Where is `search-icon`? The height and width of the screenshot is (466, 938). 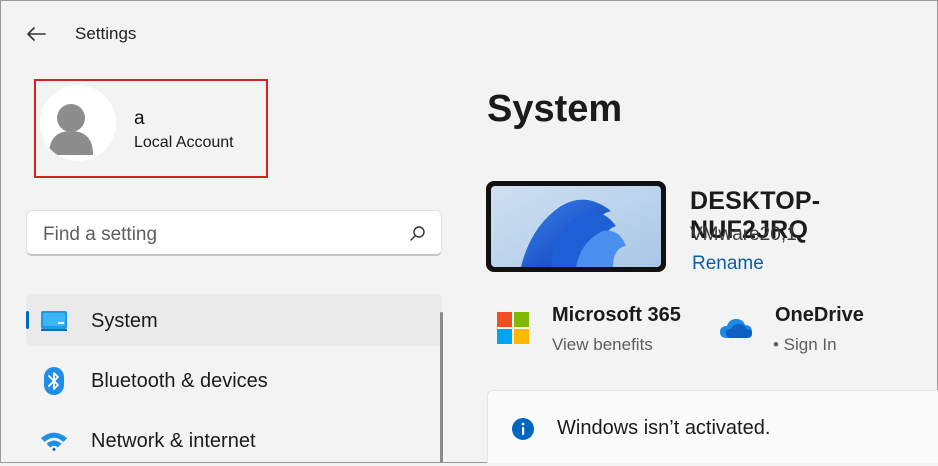 search-icon is located at coordinates (418, 234).